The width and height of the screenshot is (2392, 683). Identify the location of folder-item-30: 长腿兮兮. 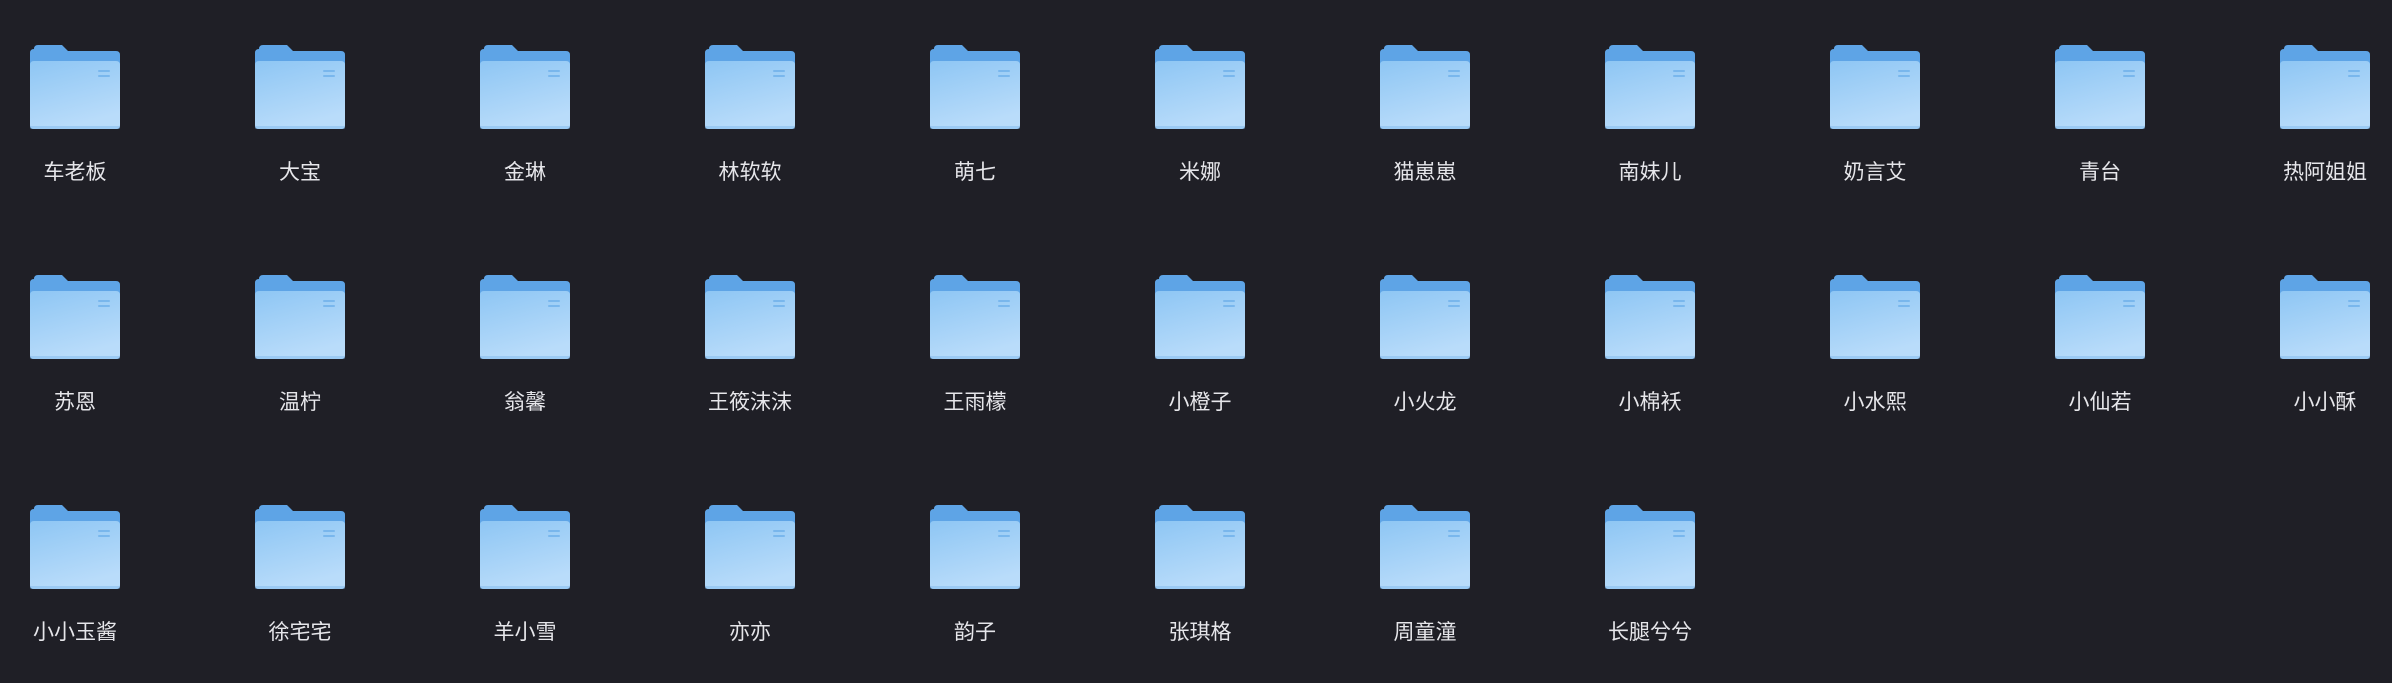
(1650, 552).